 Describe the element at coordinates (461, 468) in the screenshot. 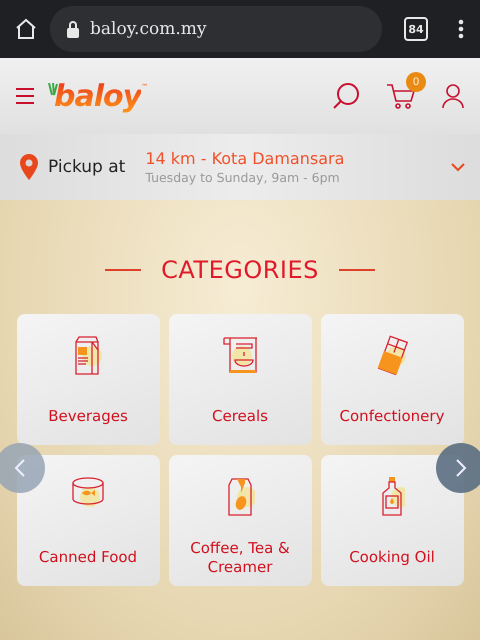

I see `chevron-right-icon` at that location.